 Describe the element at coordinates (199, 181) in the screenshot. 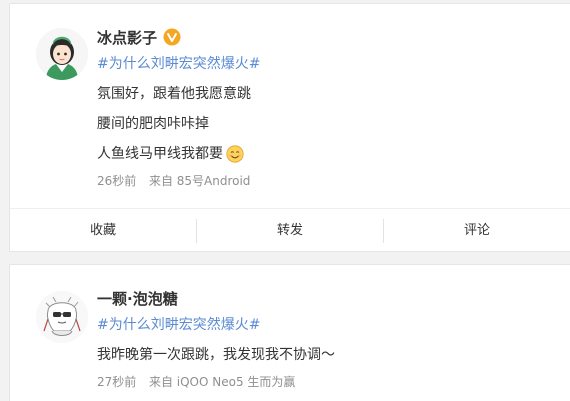

I see `post-source: 来自 85号Android` at that location.